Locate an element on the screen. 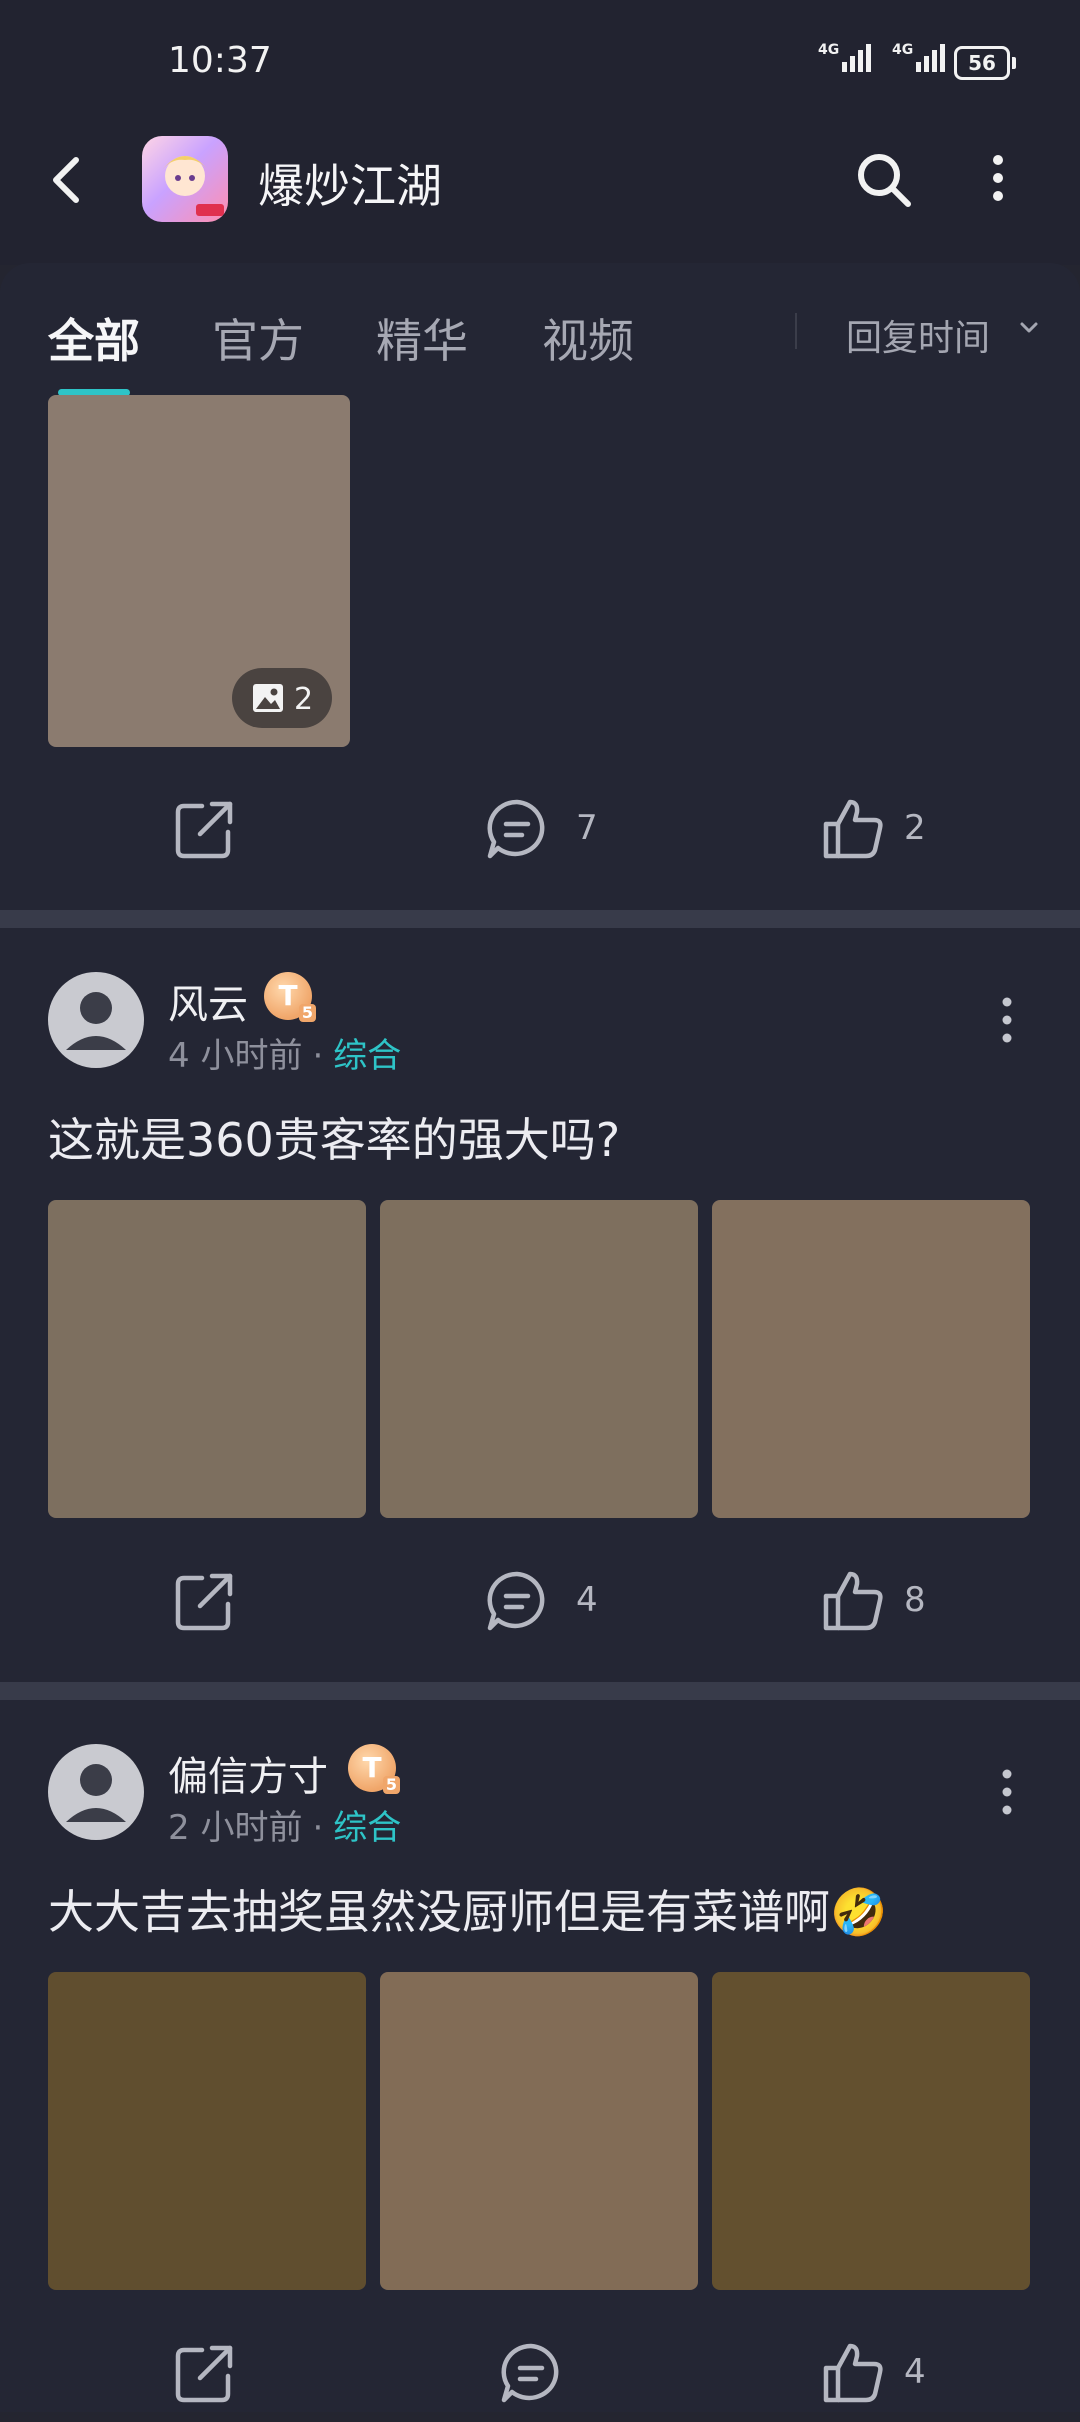 This screenshot has width=1080, height=2422. post-author: 偏信方寸 is located at coordinates (248, 1773).